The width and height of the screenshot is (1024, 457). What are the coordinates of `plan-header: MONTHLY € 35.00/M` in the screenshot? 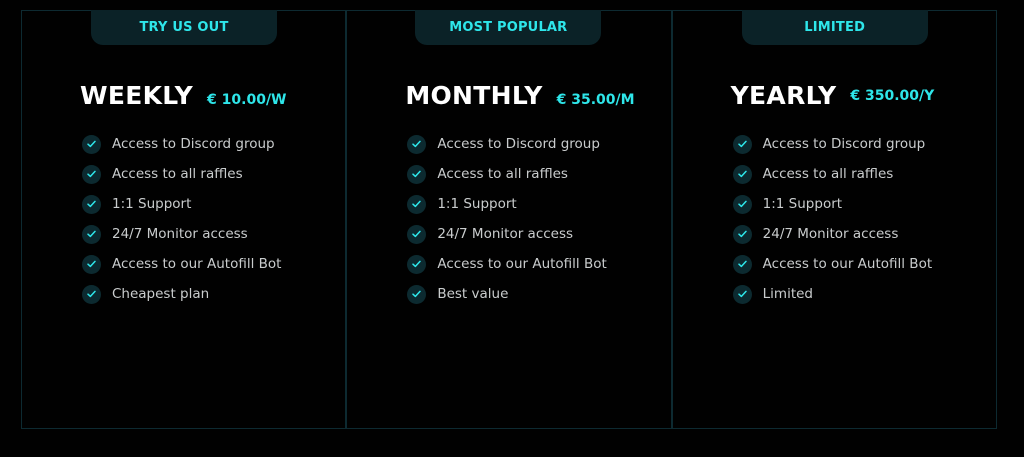 It's located at (519, 95).